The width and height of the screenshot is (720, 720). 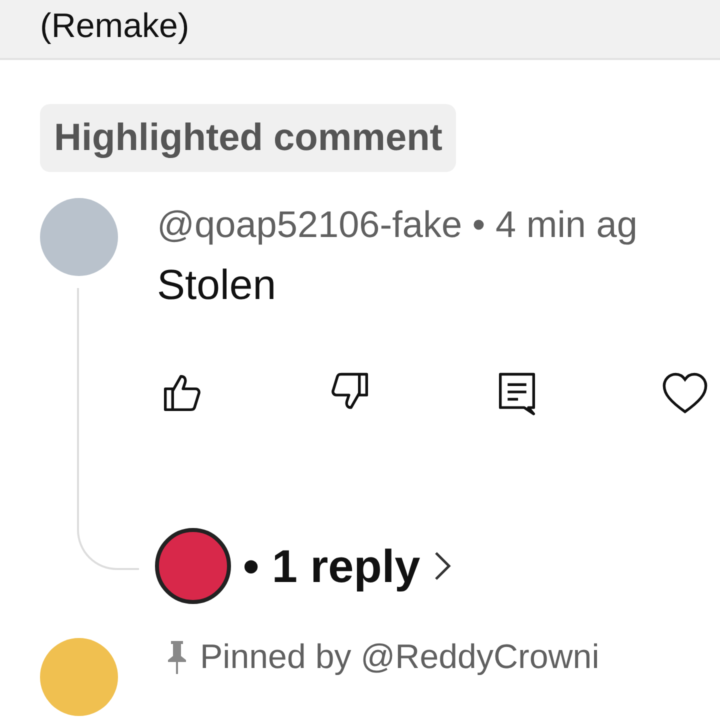 What do you see at coordinates (400, 657) in the screenshot?
I see `pinned-label: Pinned by @ReddyCrowni` at bounding box center [400, 657].